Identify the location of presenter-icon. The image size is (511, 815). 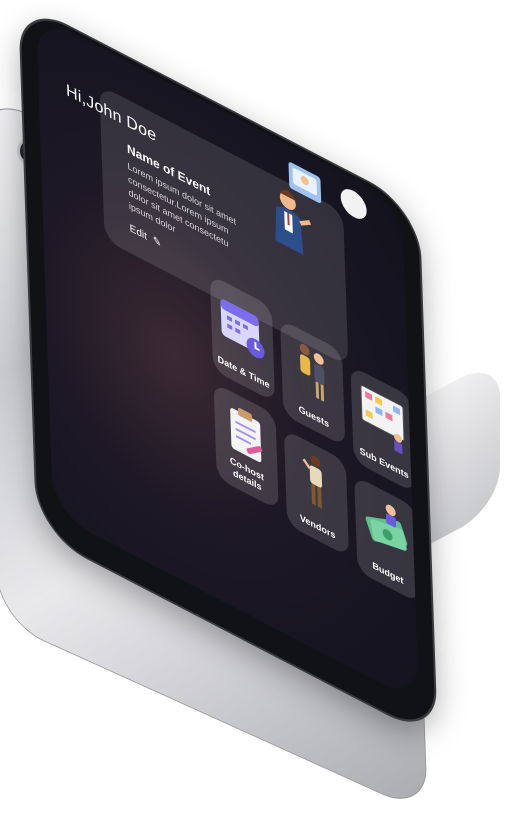
(298, 208).